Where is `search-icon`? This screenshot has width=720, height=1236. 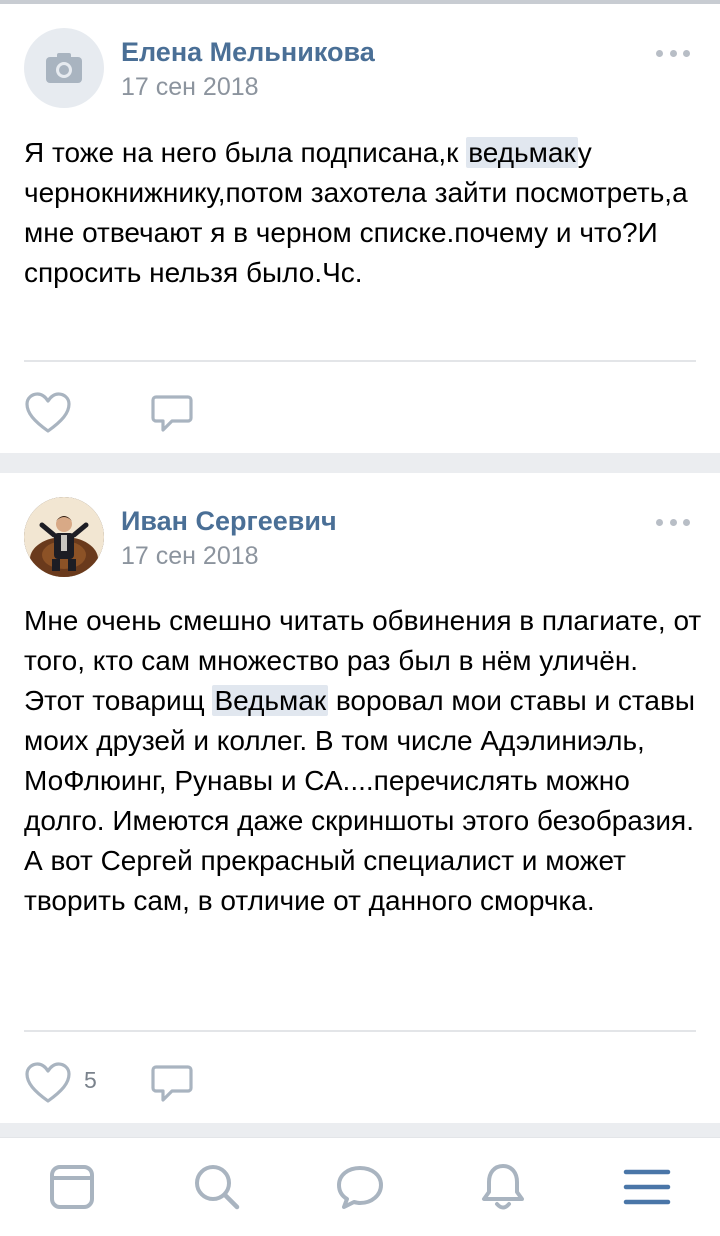 search-icon is located at coordinates (217, 1187).